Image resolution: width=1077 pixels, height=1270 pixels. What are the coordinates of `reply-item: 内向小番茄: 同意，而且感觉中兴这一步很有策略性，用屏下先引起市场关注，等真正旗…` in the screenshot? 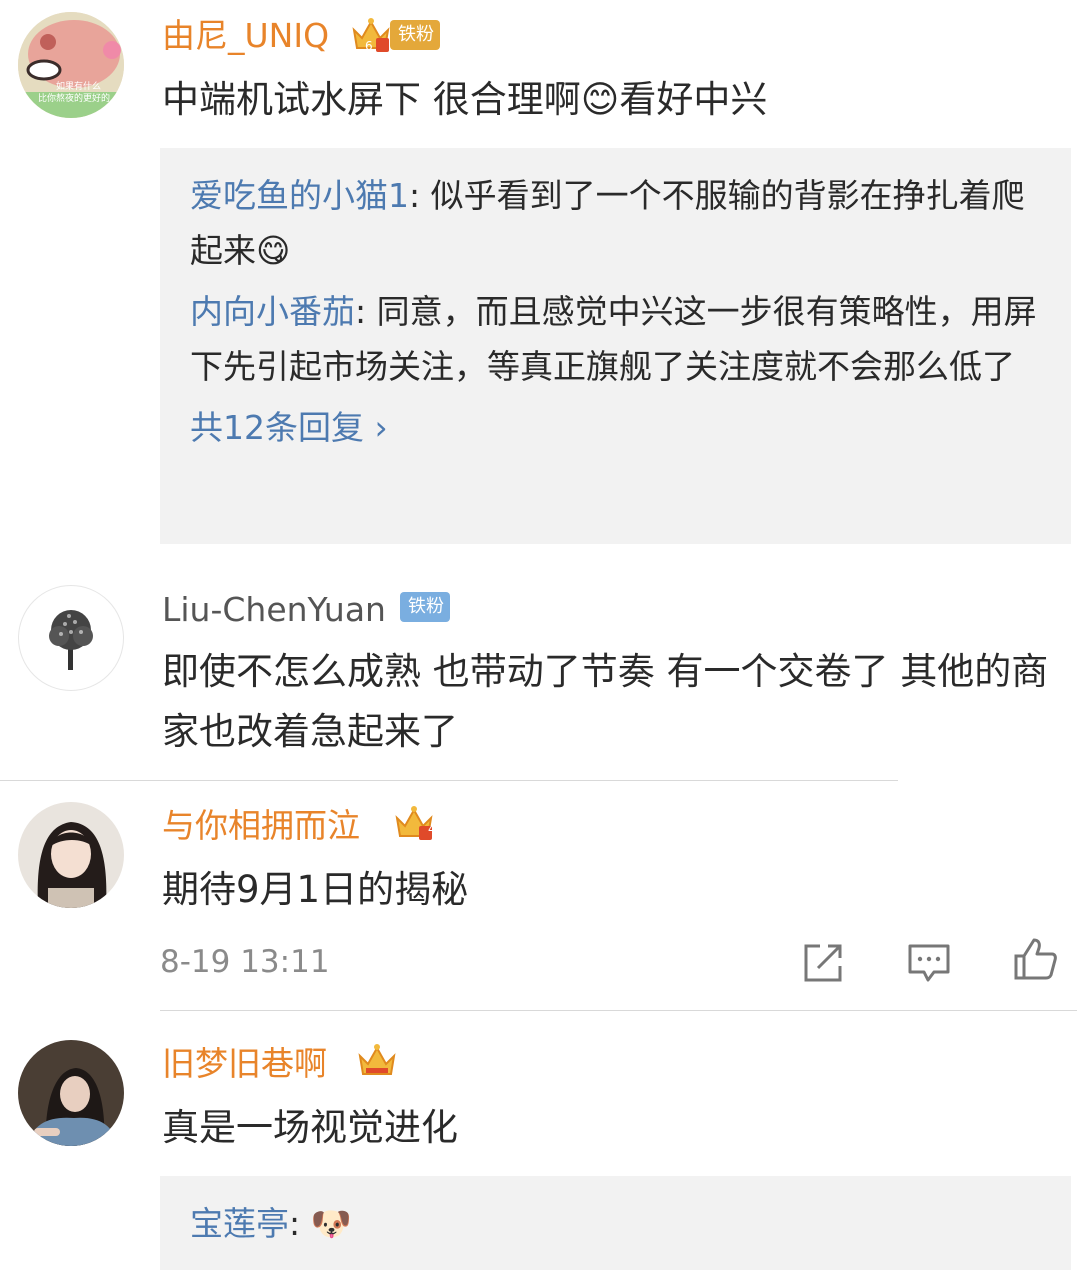 It's located at (616, 339).